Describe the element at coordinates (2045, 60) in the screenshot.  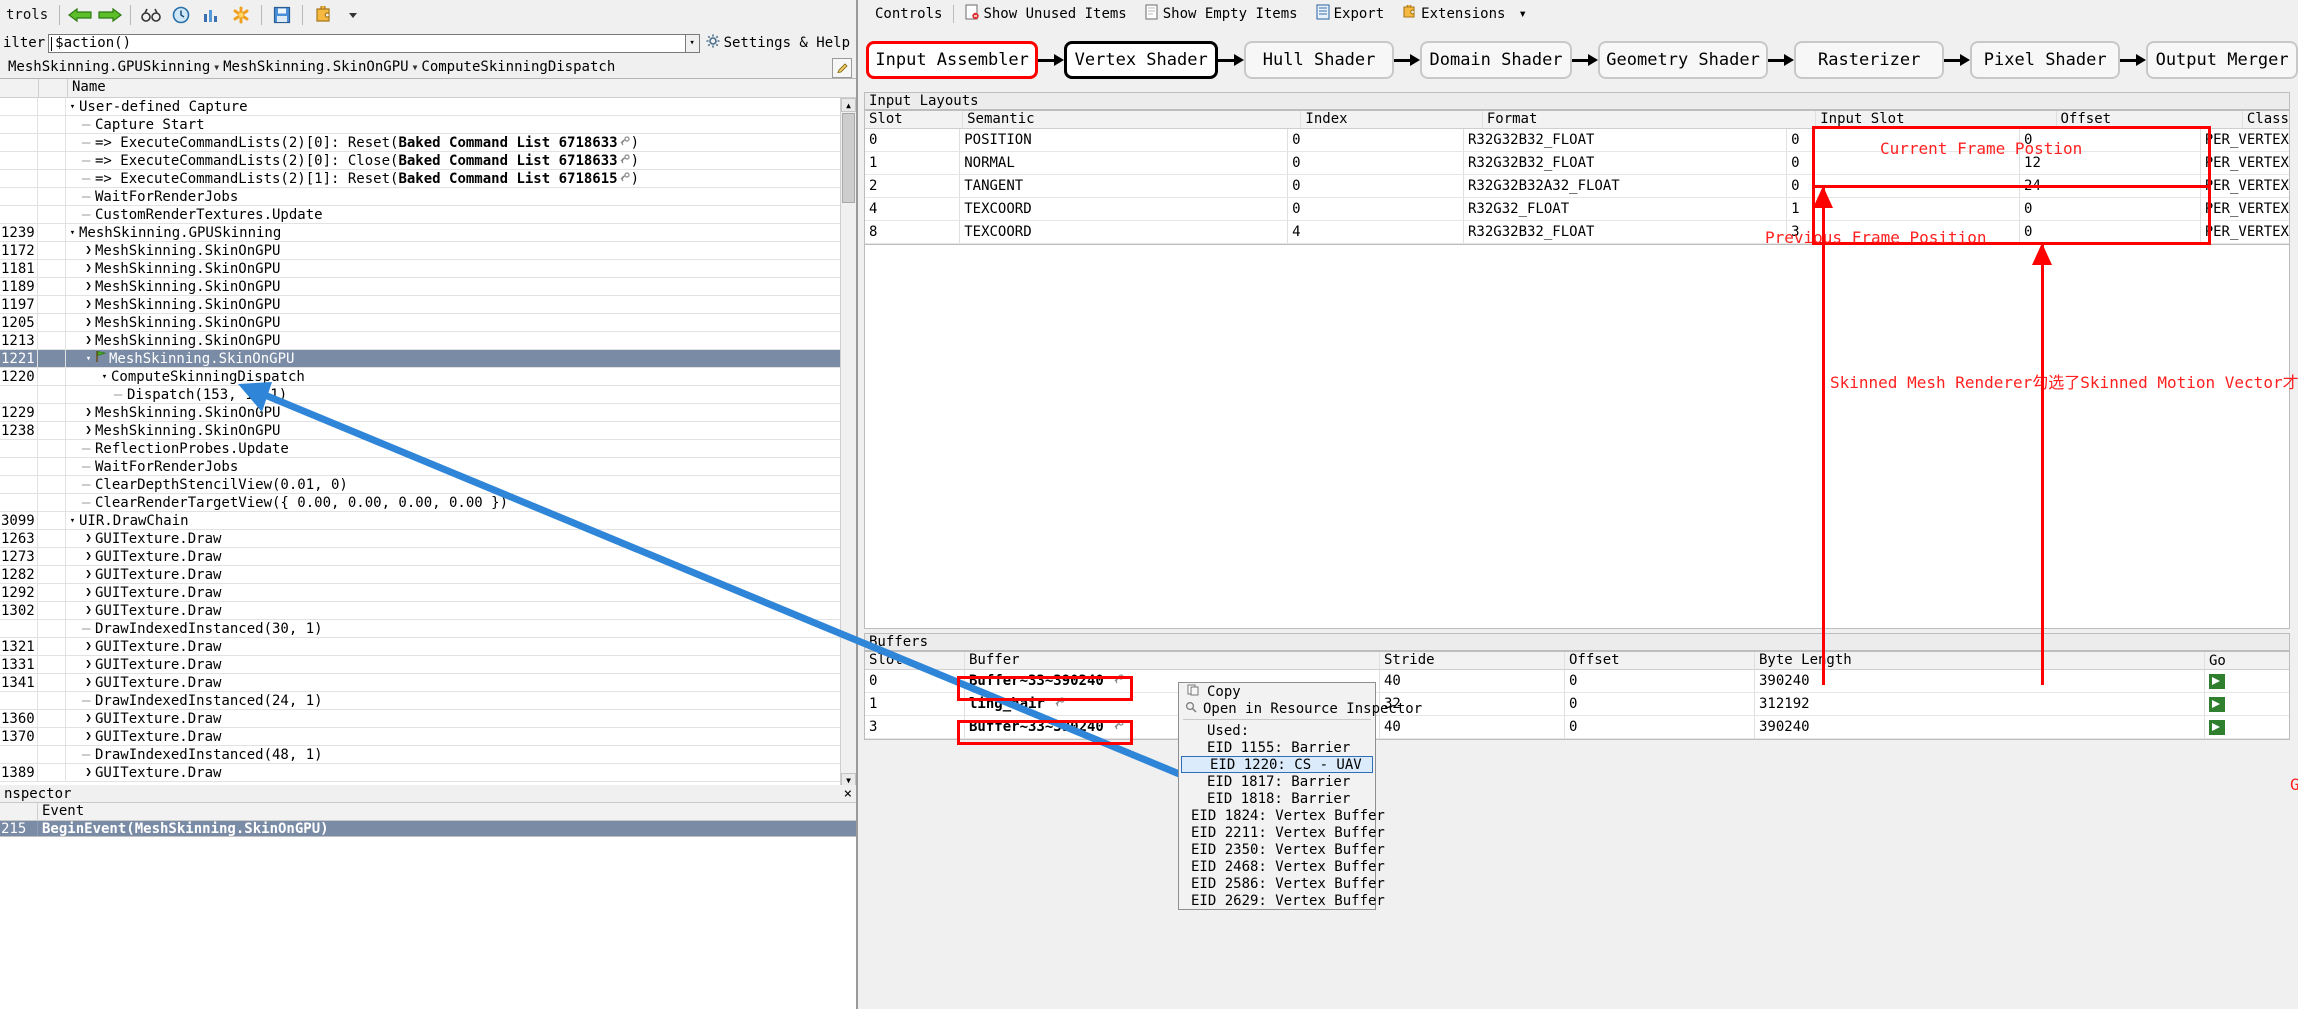
I see `pipeline-stage-pixel-shader: Pixel Shader` at that location.